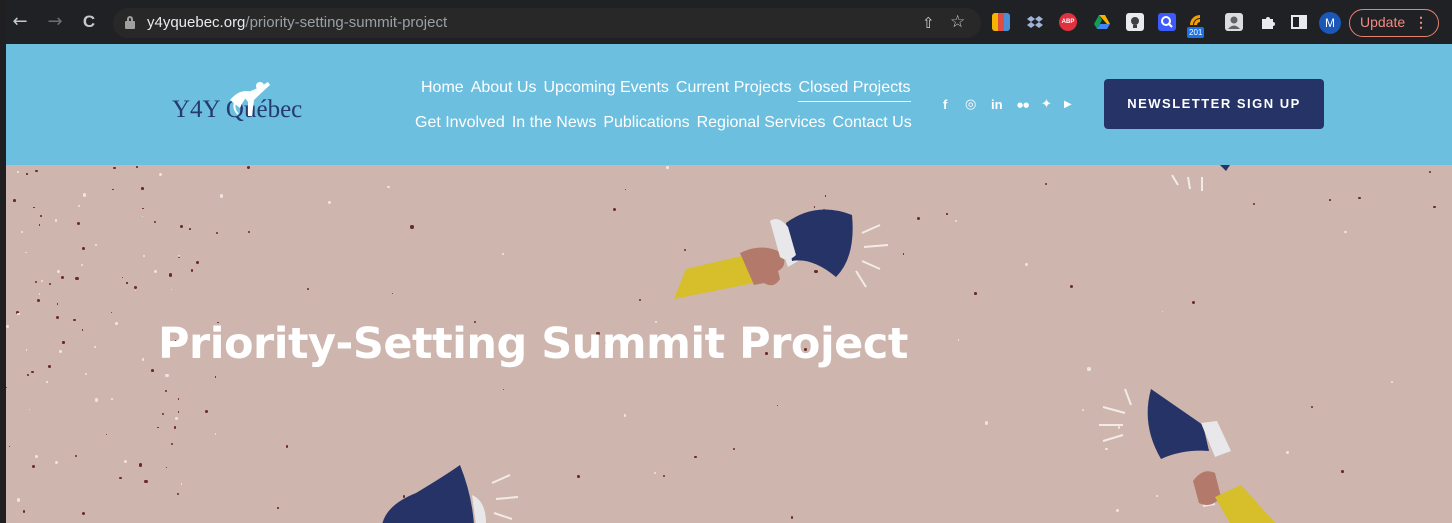  What do you see at coordinates (734, 87) in the screenshot?
I see `nav-current-projects: Current Projects` at bounding box center [734, 87].